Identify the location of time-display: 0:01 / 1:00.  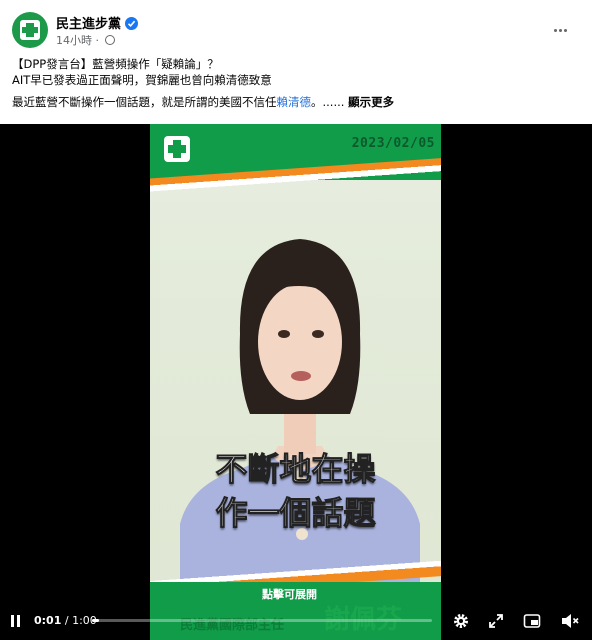
(65, 620).